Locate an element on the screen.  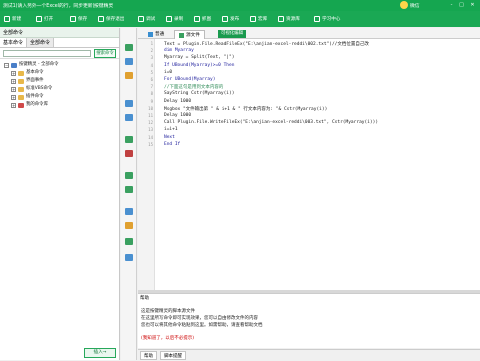
picture-icon is located at coordinates (129, 241).